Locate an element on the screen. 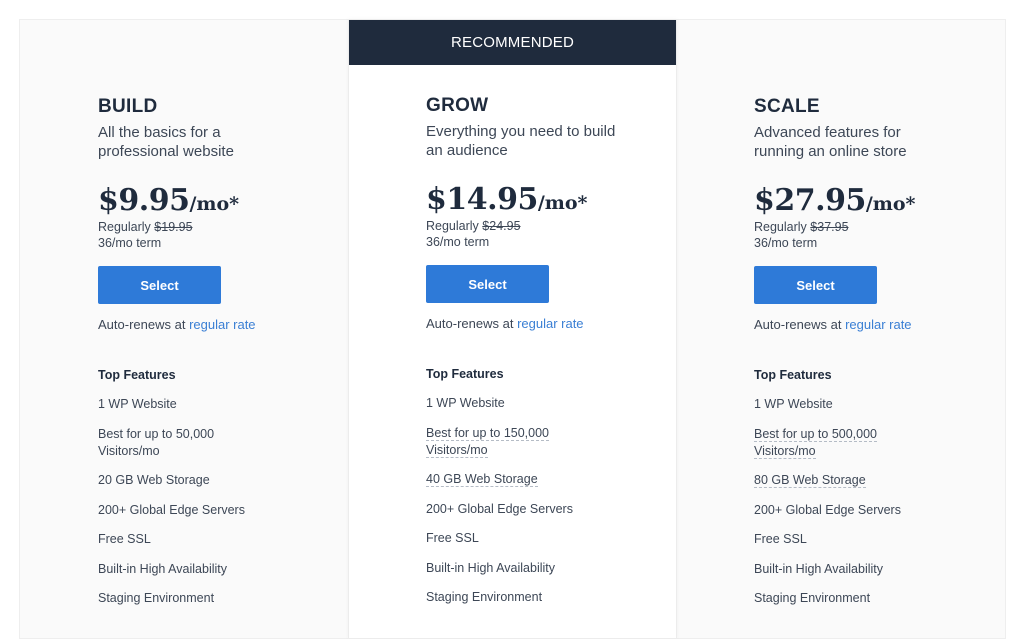 The image size is (1024, 639). price: $14.95/mo* is located at coordinates (546, 200).